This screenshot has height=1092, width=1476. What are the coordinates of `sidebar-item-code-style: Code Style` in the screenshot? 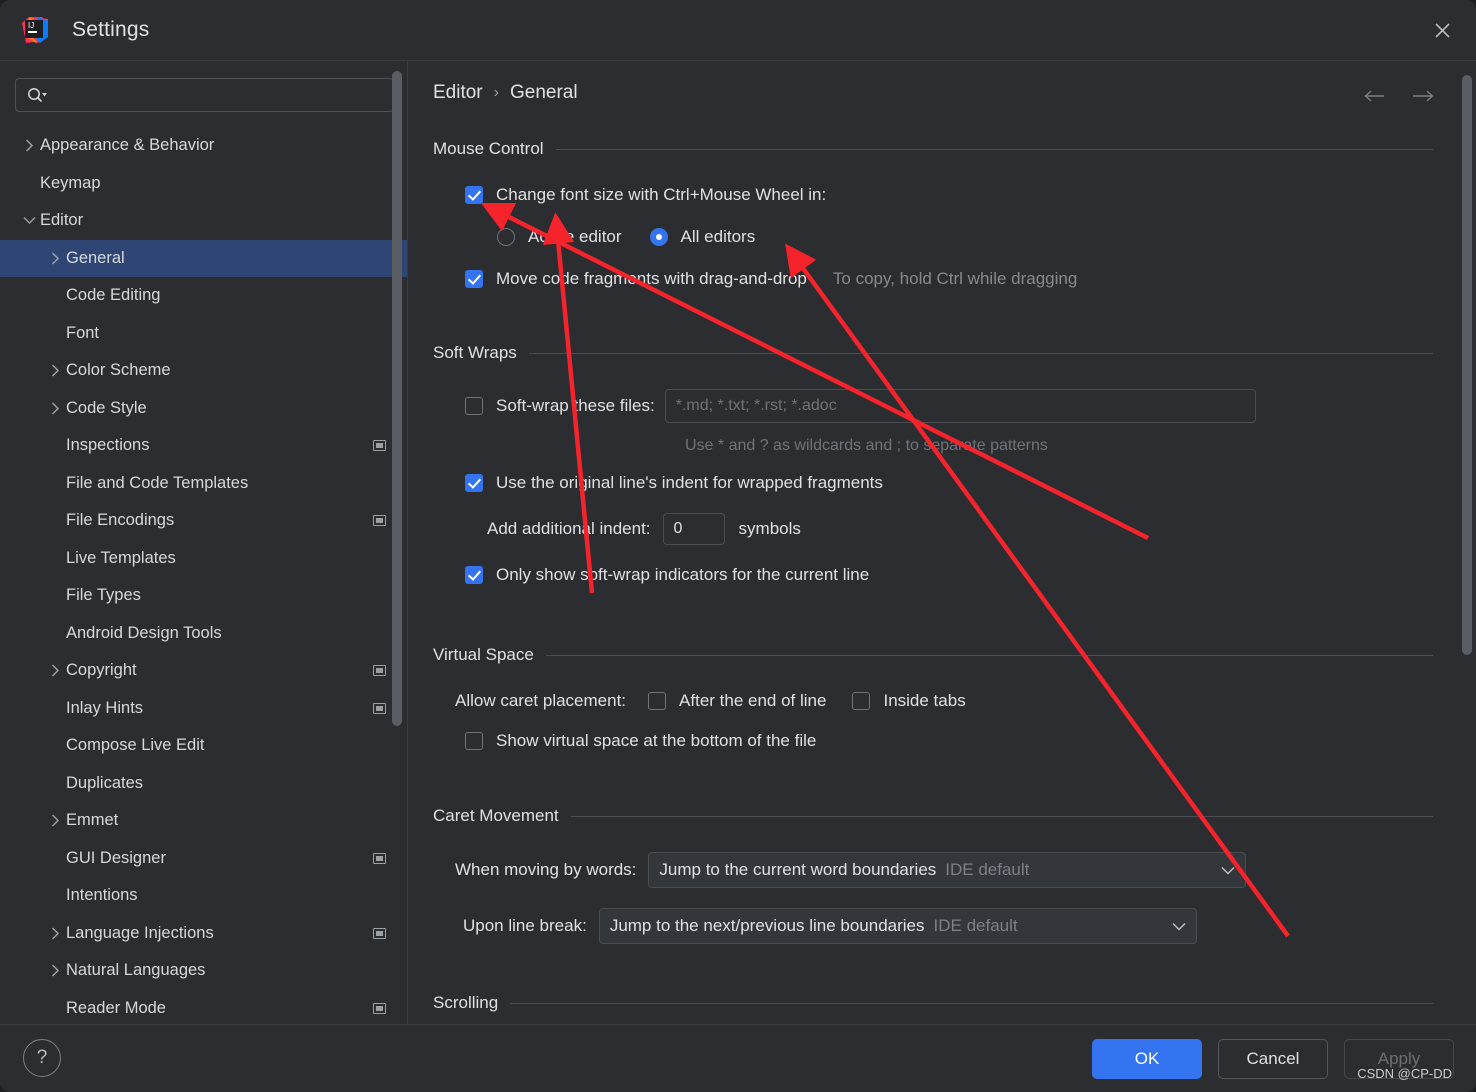 It's located at (203, 409).